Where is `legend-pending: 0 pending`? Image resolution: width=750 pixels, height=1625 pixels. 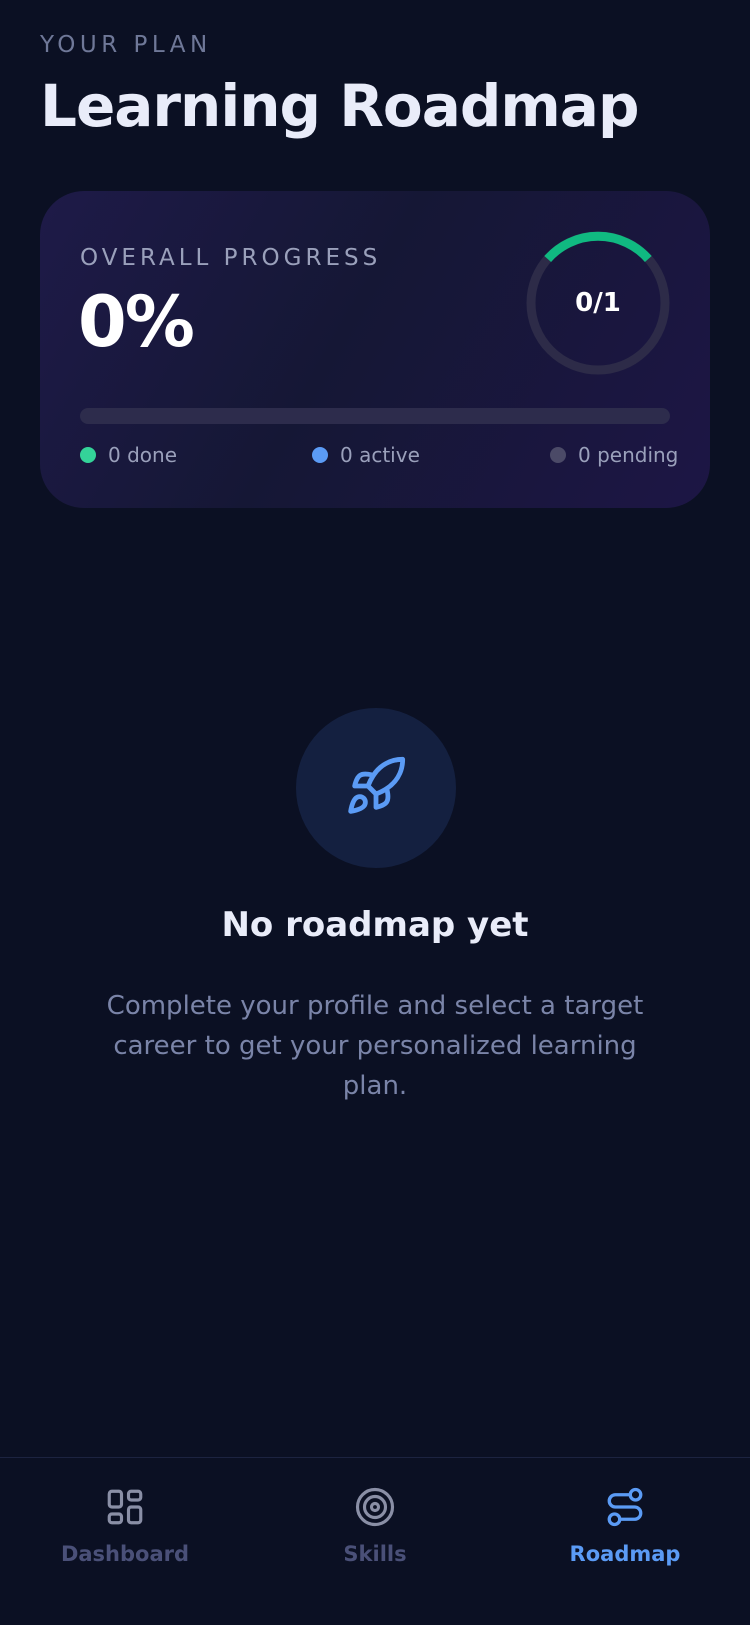
legend-pending: 0 pending is located at coordinates (614, 455).